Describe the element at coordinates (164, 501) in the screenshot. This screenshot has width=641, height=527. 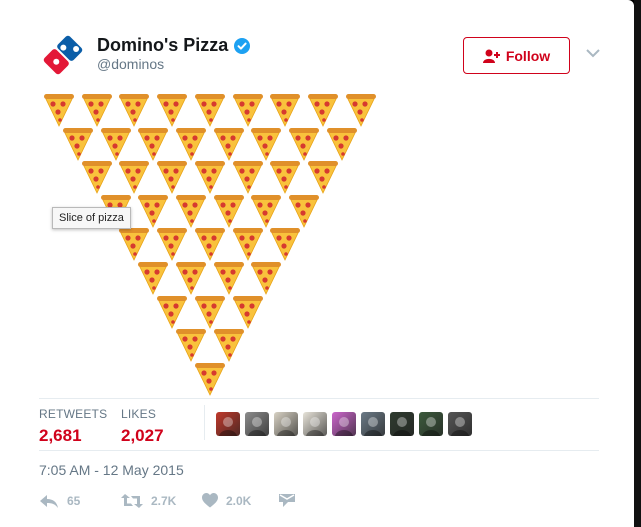
I see `retweet-count: 2.7K` at that location.